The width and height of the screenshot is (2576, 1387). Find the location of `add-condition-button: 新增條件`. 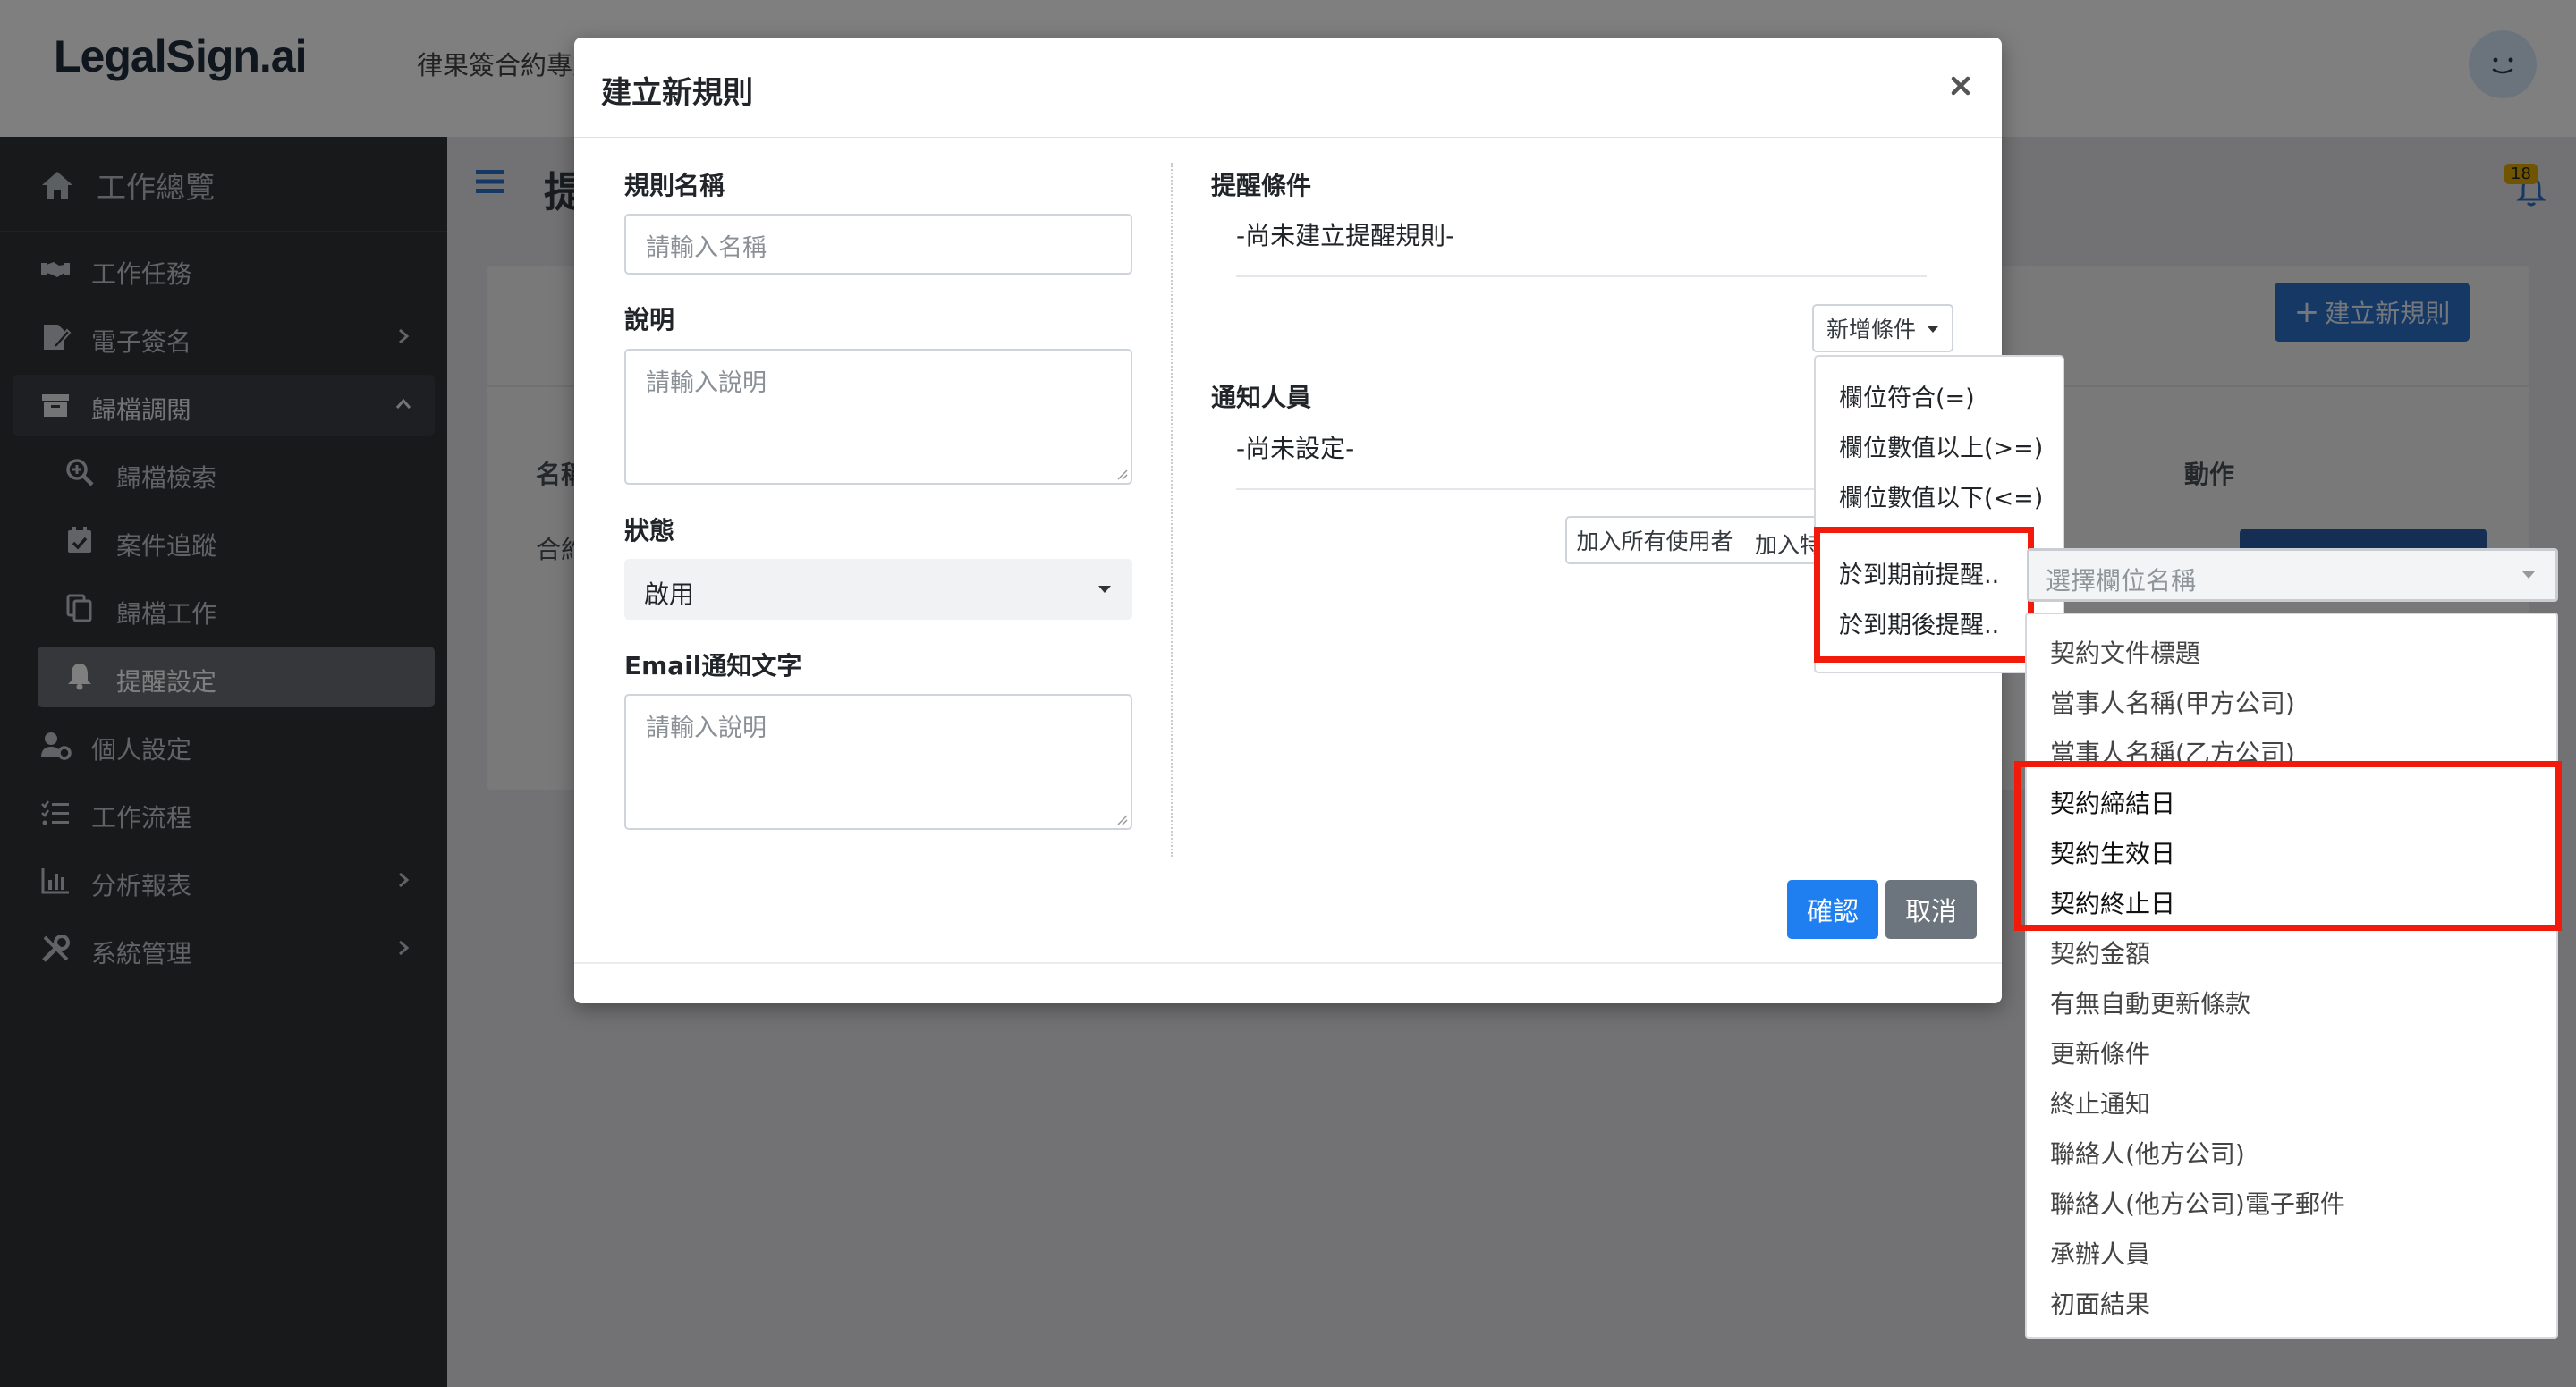

add-condition-button: 新增條件 is located at coordinates (1882, 328).